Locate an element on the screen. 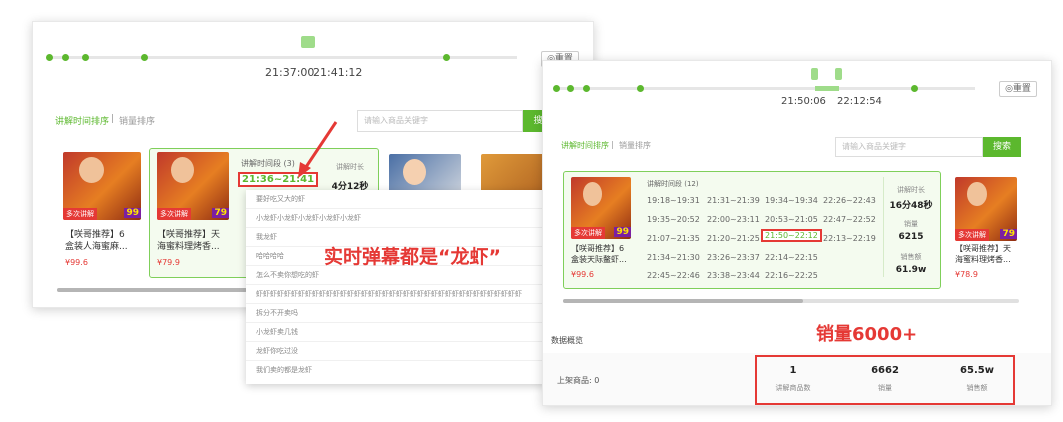  explain-slot: 23:38~23:44 is located at coordinates (733, 275).